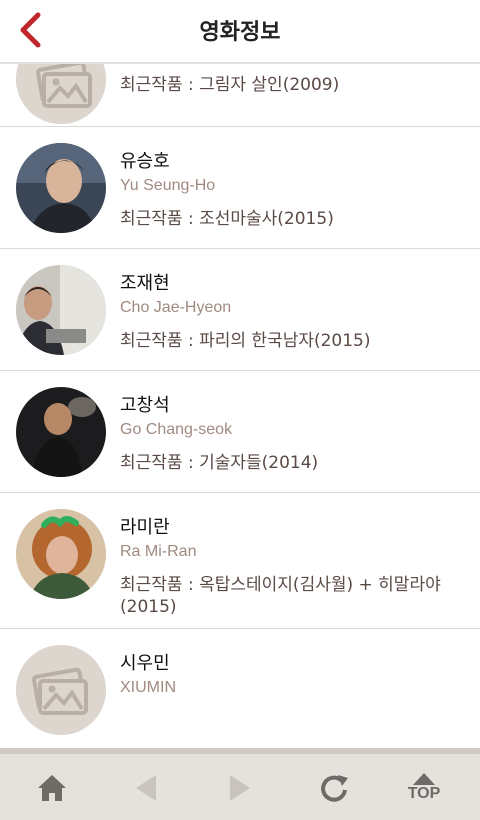  Describe the element at coordinates (168, 185) in the screenshot. I see `actor-name-roman: Yu Seung-Ho` at that location.